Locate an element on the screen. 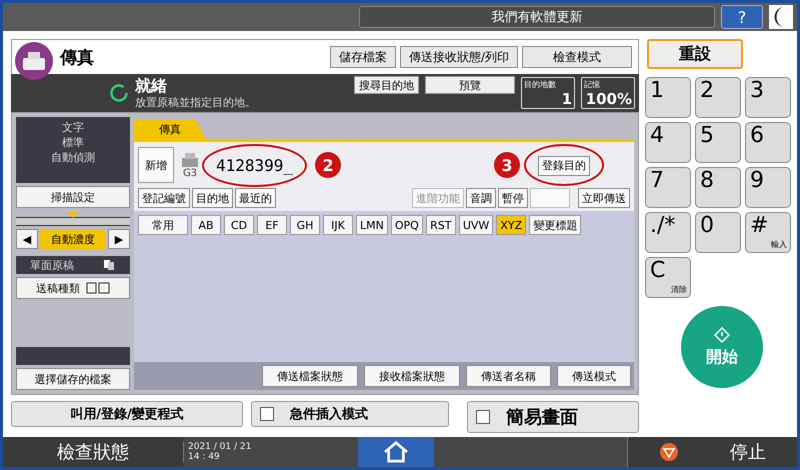 This screenshot has width=800, height=470. counter-value: 1 is located at coordinates (566, 99).